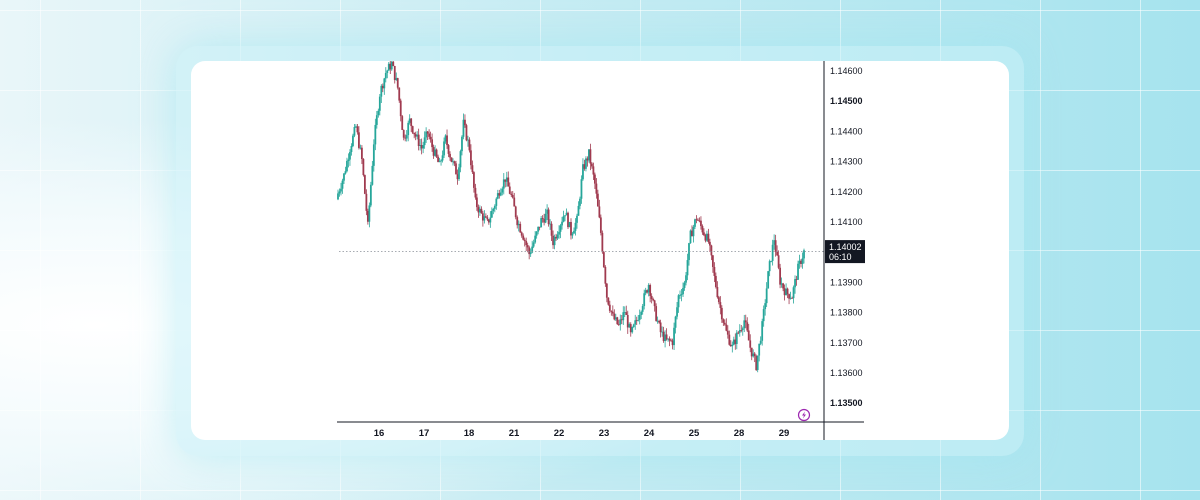 This screenshot has width=1200, height=500. I want to click on price-tick-label: 1.13600, so click(846, 373).